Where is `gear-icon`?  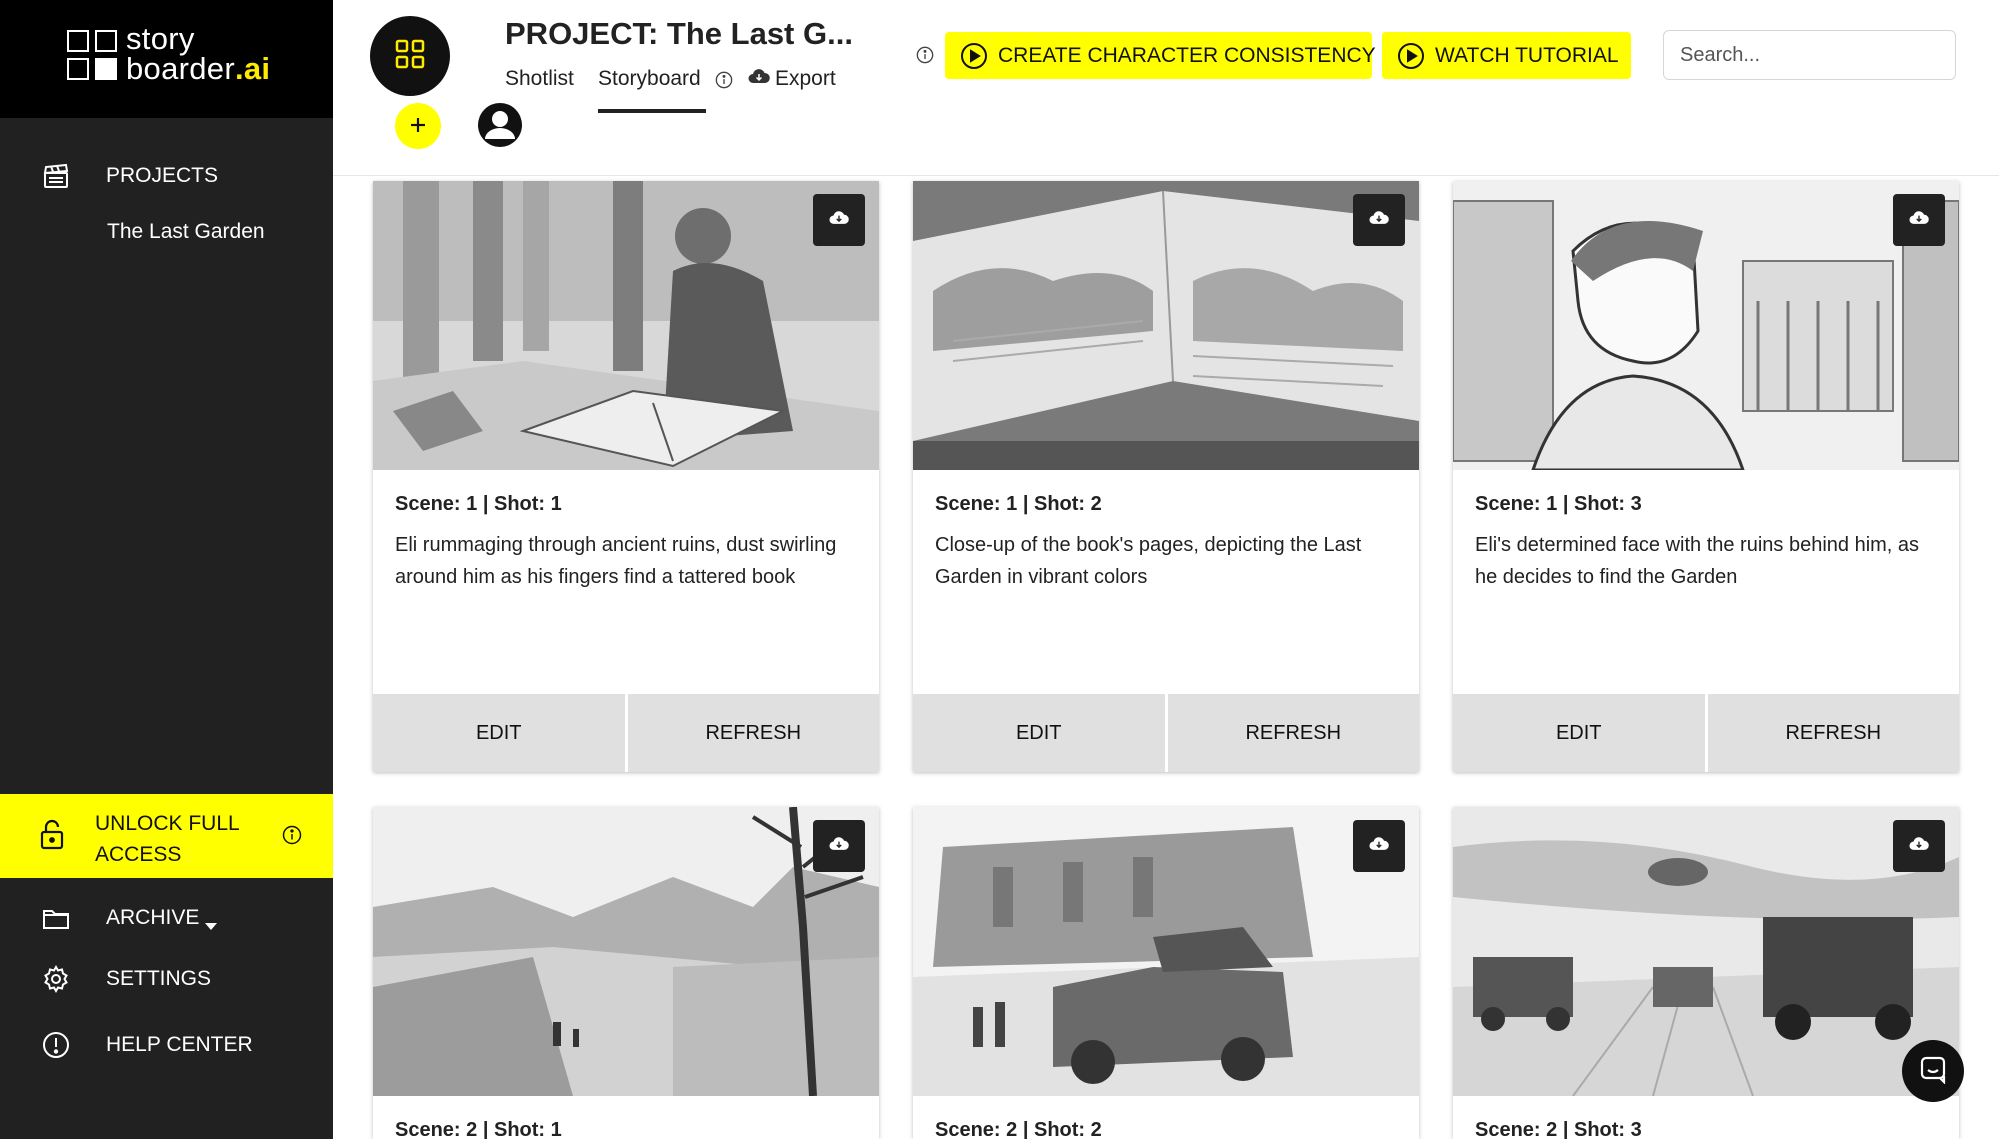
gear-icon is located at coordinates (56, 979).